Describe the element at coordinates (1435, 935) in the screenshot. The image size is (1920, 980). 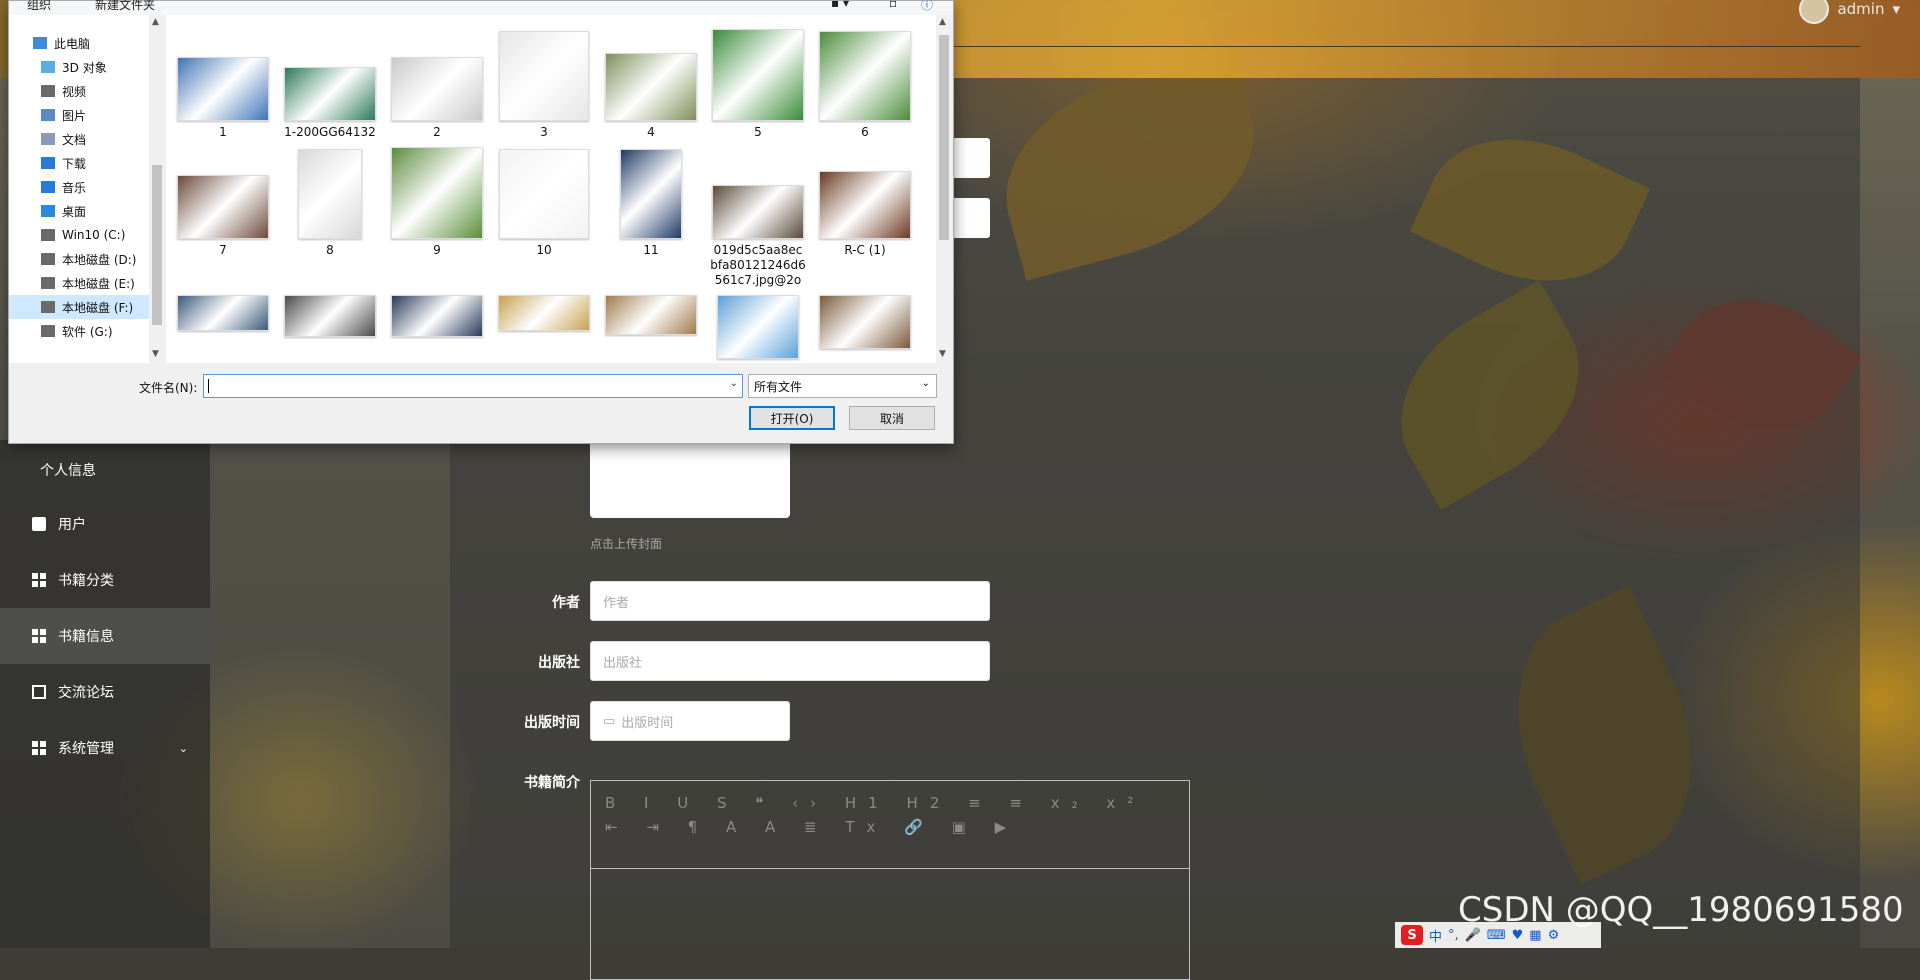
I see `ime-mode: 中` at that location.